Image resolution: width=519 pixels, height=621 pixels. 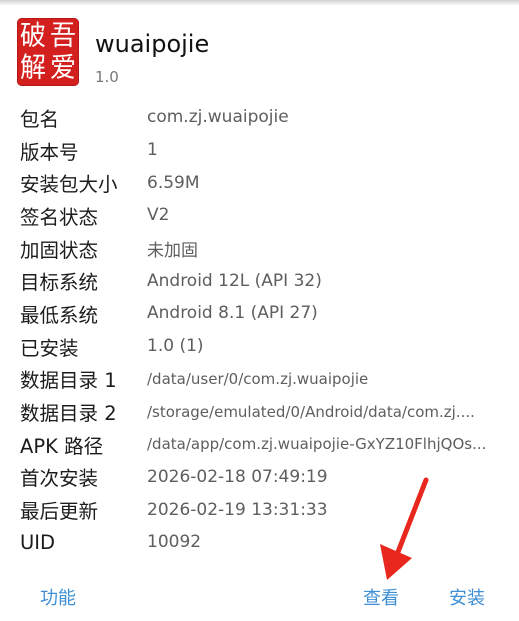 What do you see at coordinates (68, 381) in the screenshot?
I see `detail-label: 数据目录 1` at bounding box center [68, 381].